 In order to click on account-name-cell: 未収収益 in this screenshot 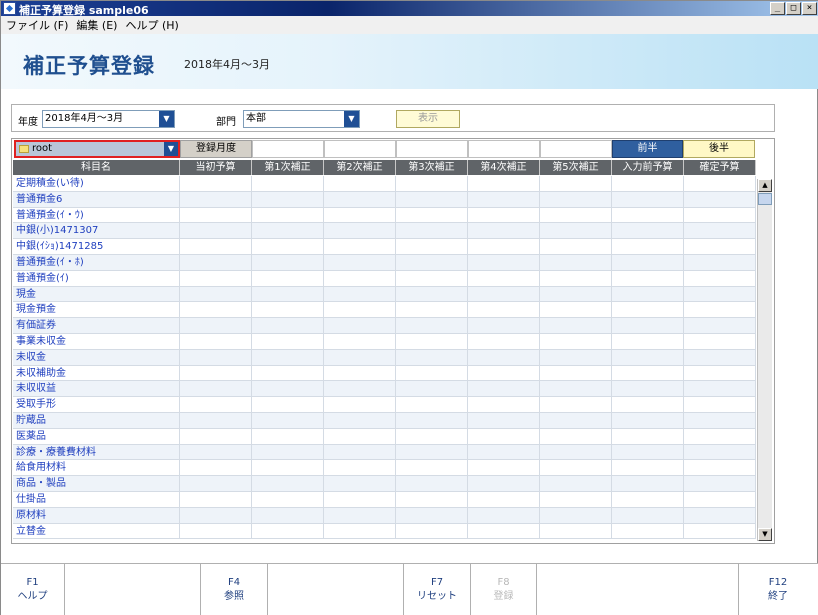, I will do `click(96, 389)`.